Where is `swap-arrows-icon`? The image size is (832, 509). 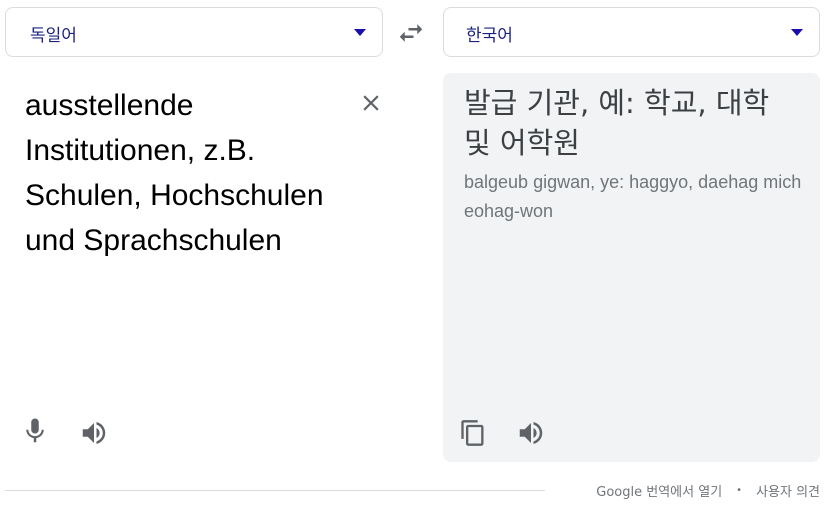 swap-arrows-icon is located at coordinates (411, 33).